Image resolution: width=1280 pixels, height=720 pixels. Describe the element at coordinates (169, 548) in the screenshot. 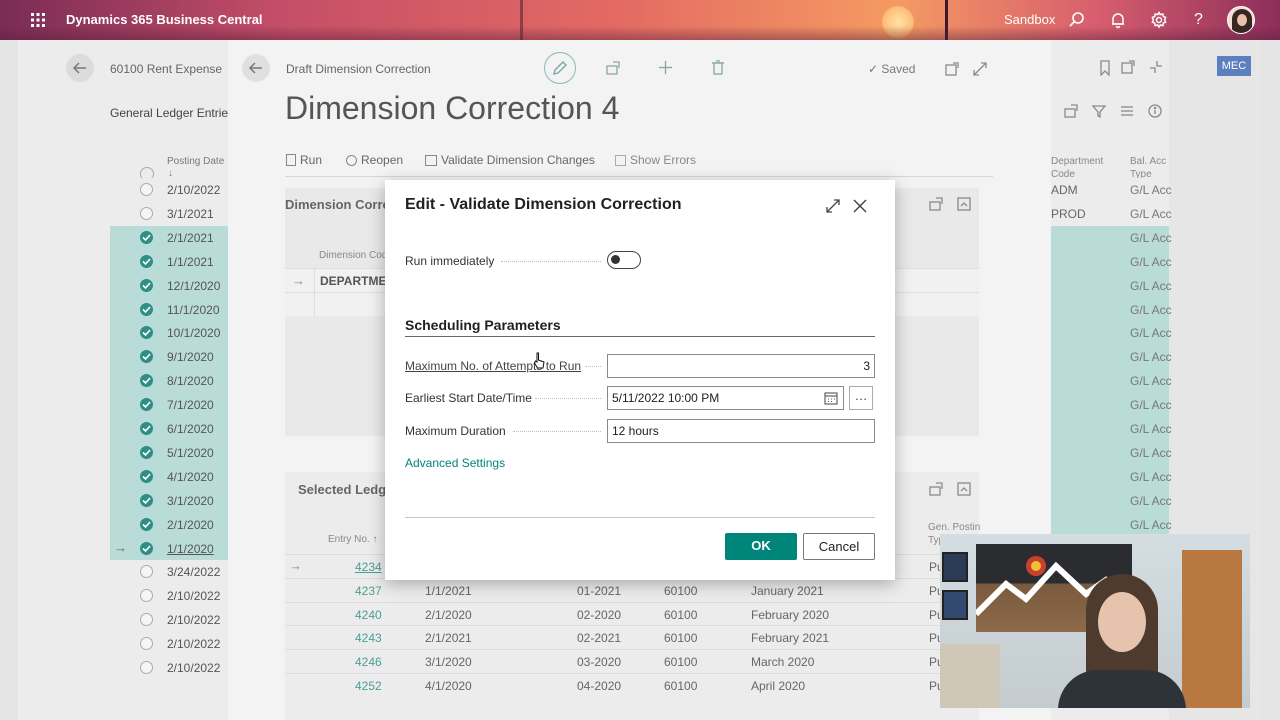

I see `posting-date-row: 1/1/2020 →` at that location.